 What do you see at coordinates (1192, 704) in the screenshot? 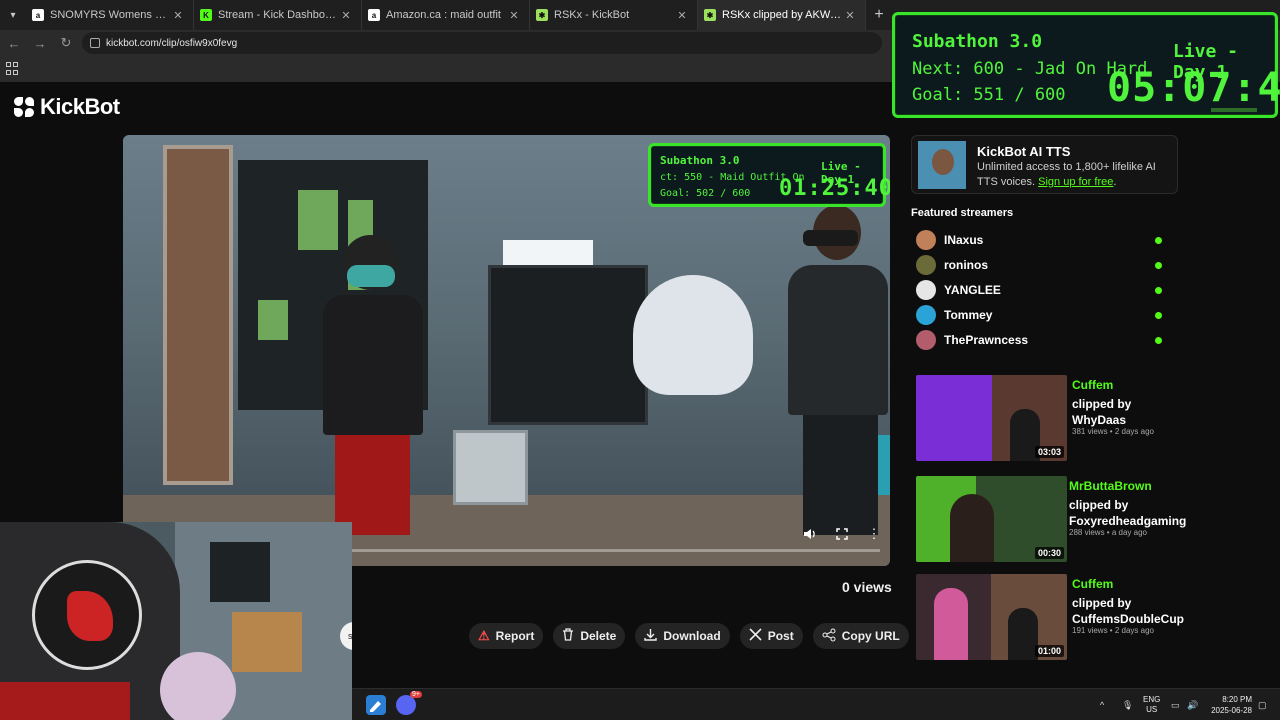
I see `speaker-icon: 🔊` at bounding box center [1192, 704].